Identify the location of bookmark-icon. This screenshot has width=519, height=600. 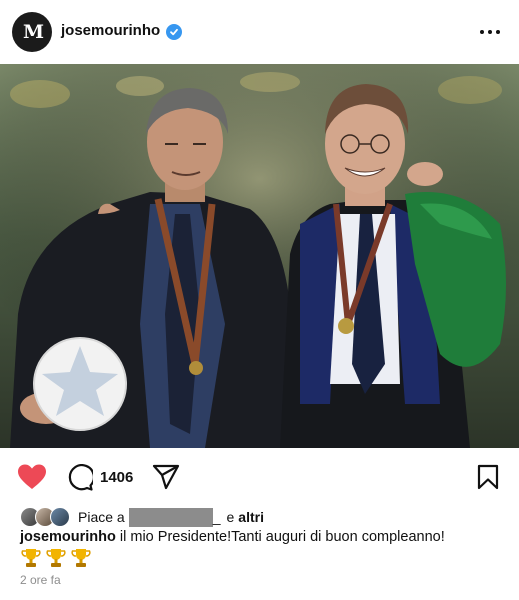
(488, 477).